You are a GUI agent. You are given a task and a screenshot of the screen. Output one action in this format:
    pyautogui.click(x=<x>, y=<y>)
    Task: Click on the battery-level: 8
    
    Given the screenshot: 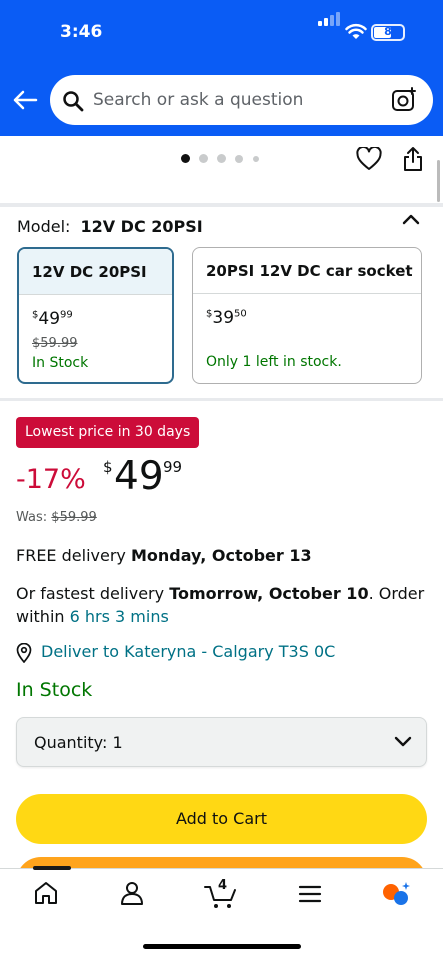 What is the action you would take?
    pyautogui.click(x=388, y=31)
    